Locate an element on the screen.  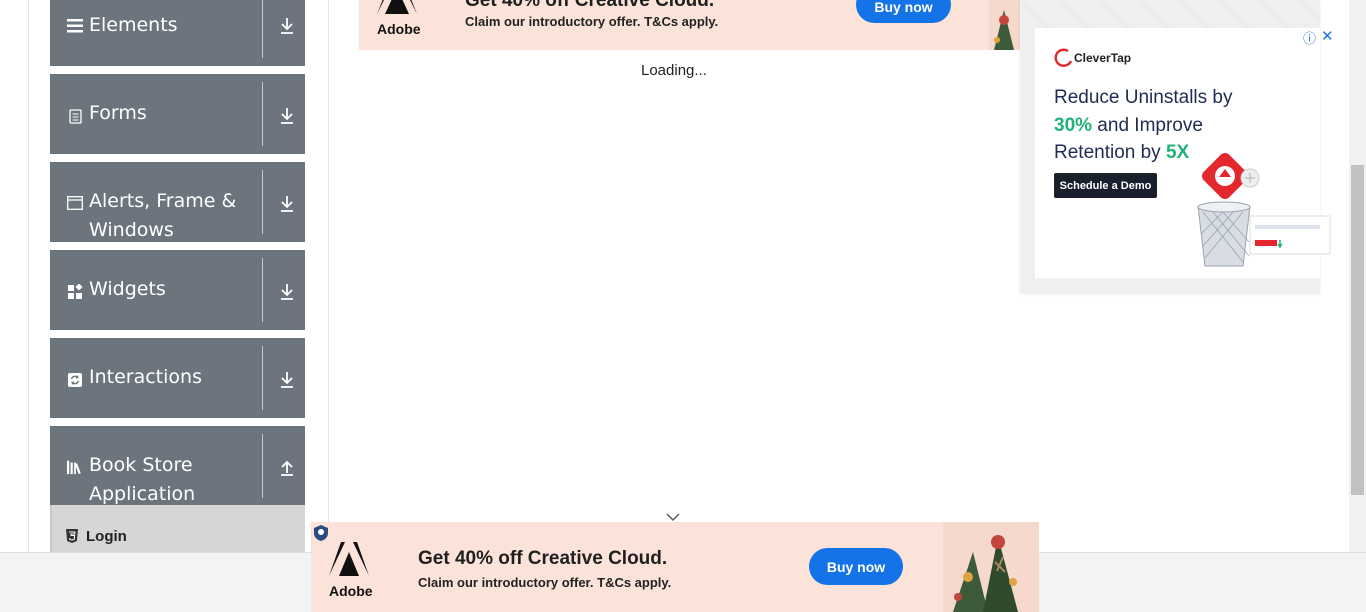
sidebar-group-book-store: Book Store Application is located at coordinates (177, 466).